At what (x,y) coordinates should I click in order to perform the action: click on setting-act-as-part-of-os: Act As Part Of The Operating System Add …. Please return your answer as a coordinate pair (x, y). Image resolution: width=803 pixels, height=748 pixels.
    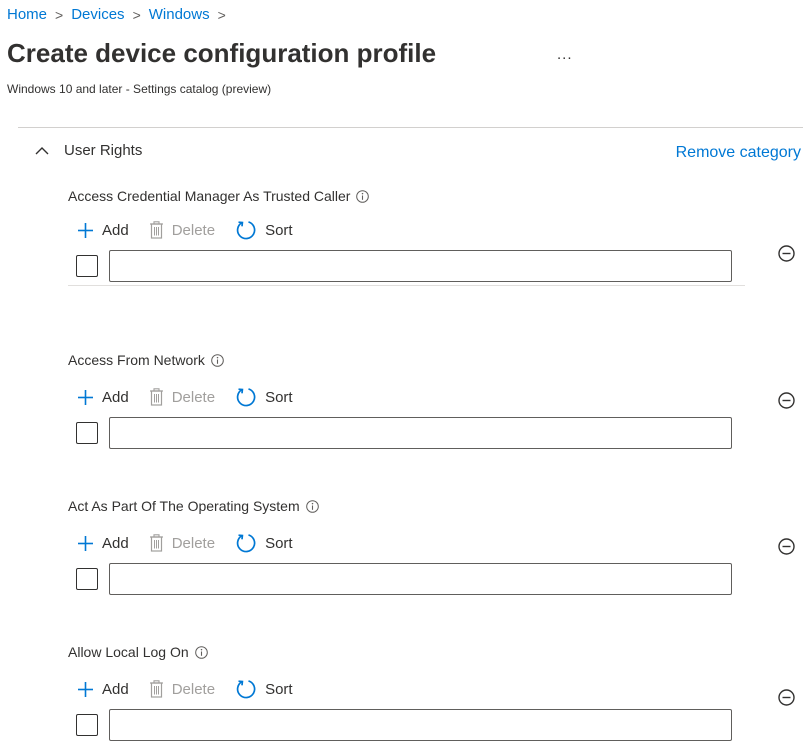
    Looking at the image, I should click on (406, 545).